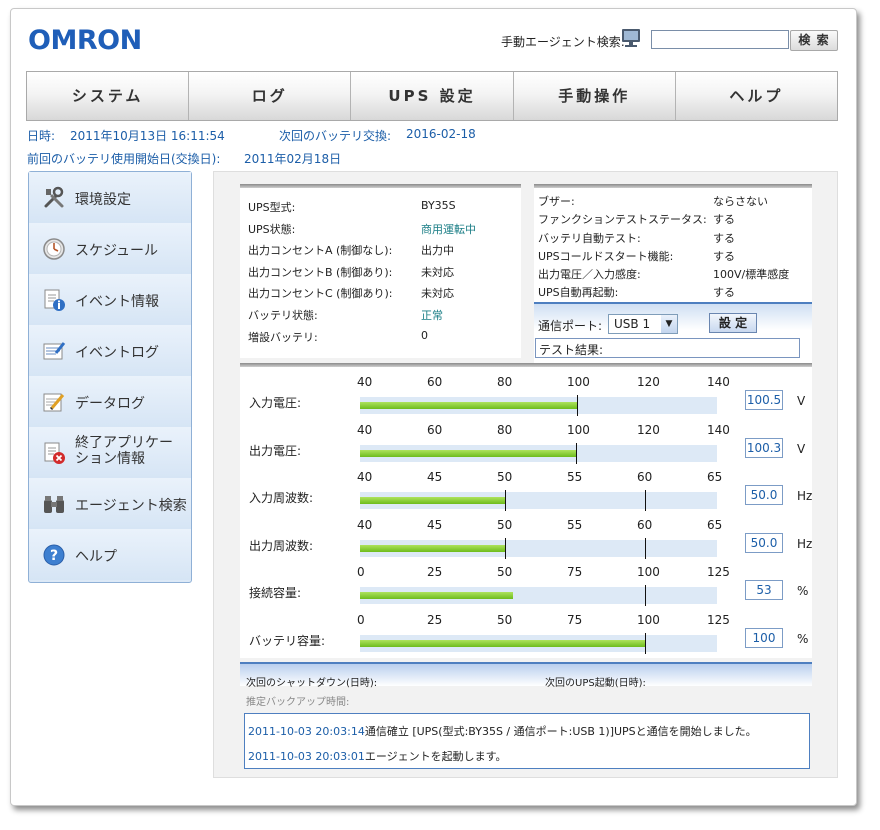 The height and width of the screenshot is (830, 880). I want to click on status-label: 出力コンセントC (制御あり):, so click(320, 293).